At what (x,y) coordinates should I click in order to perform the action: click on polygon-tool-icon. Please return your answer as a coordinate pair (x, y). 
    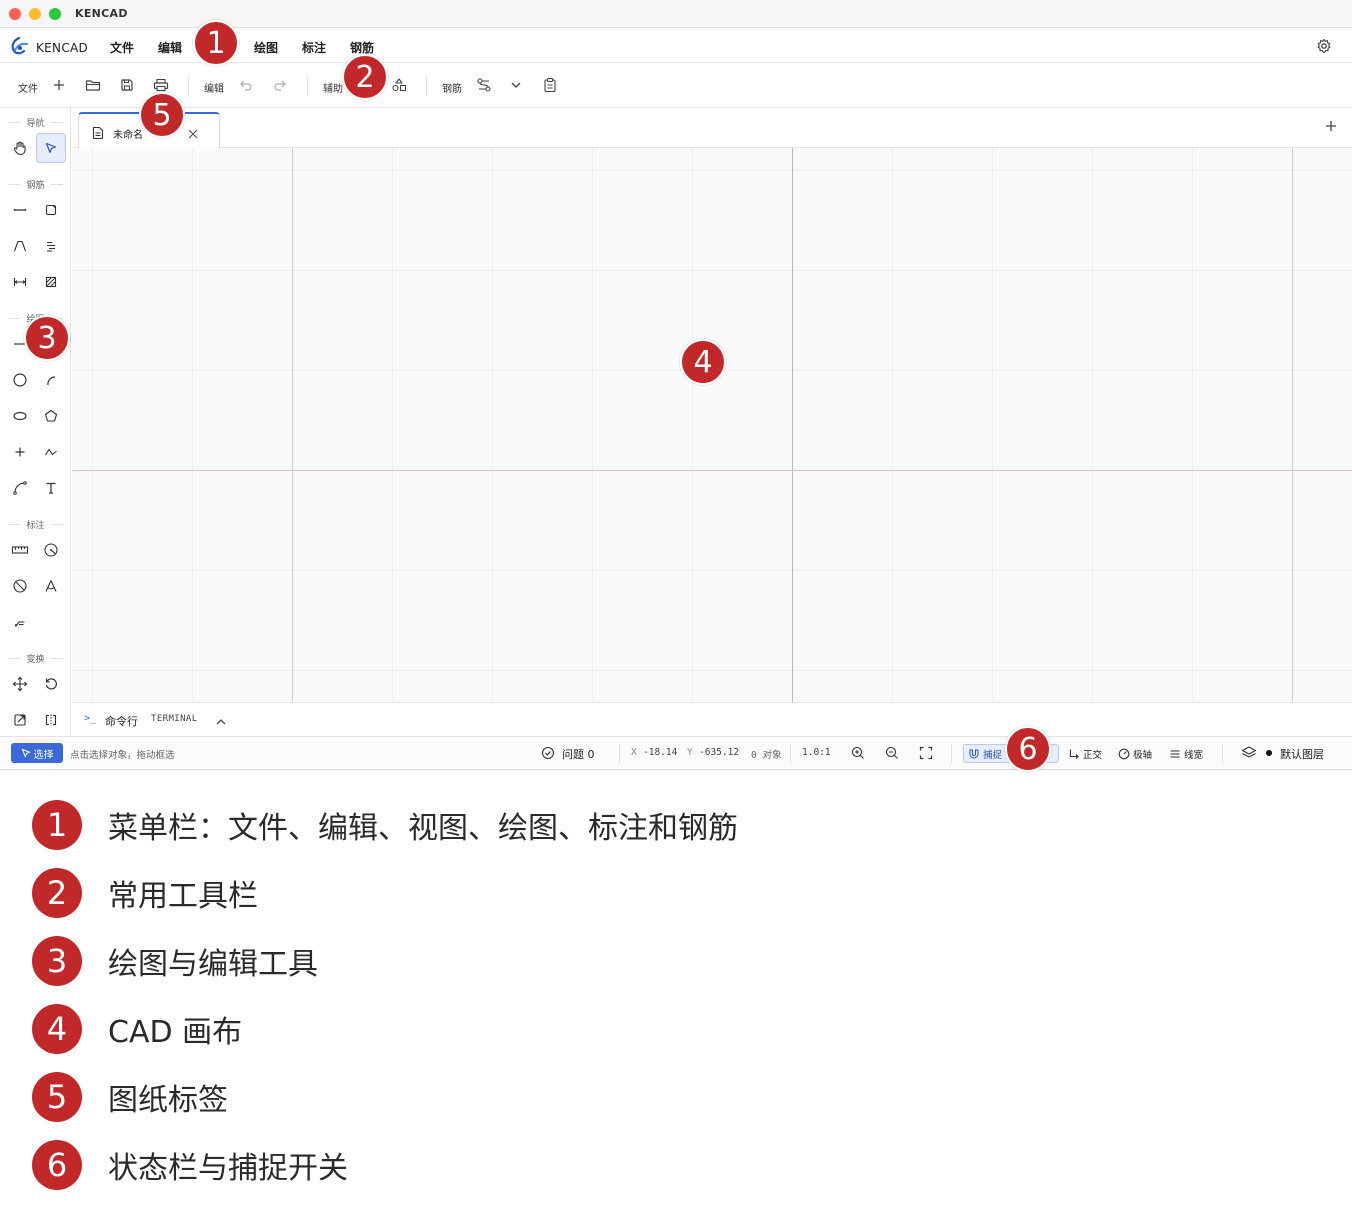
    Looking at the image, I should click on (51, 416).